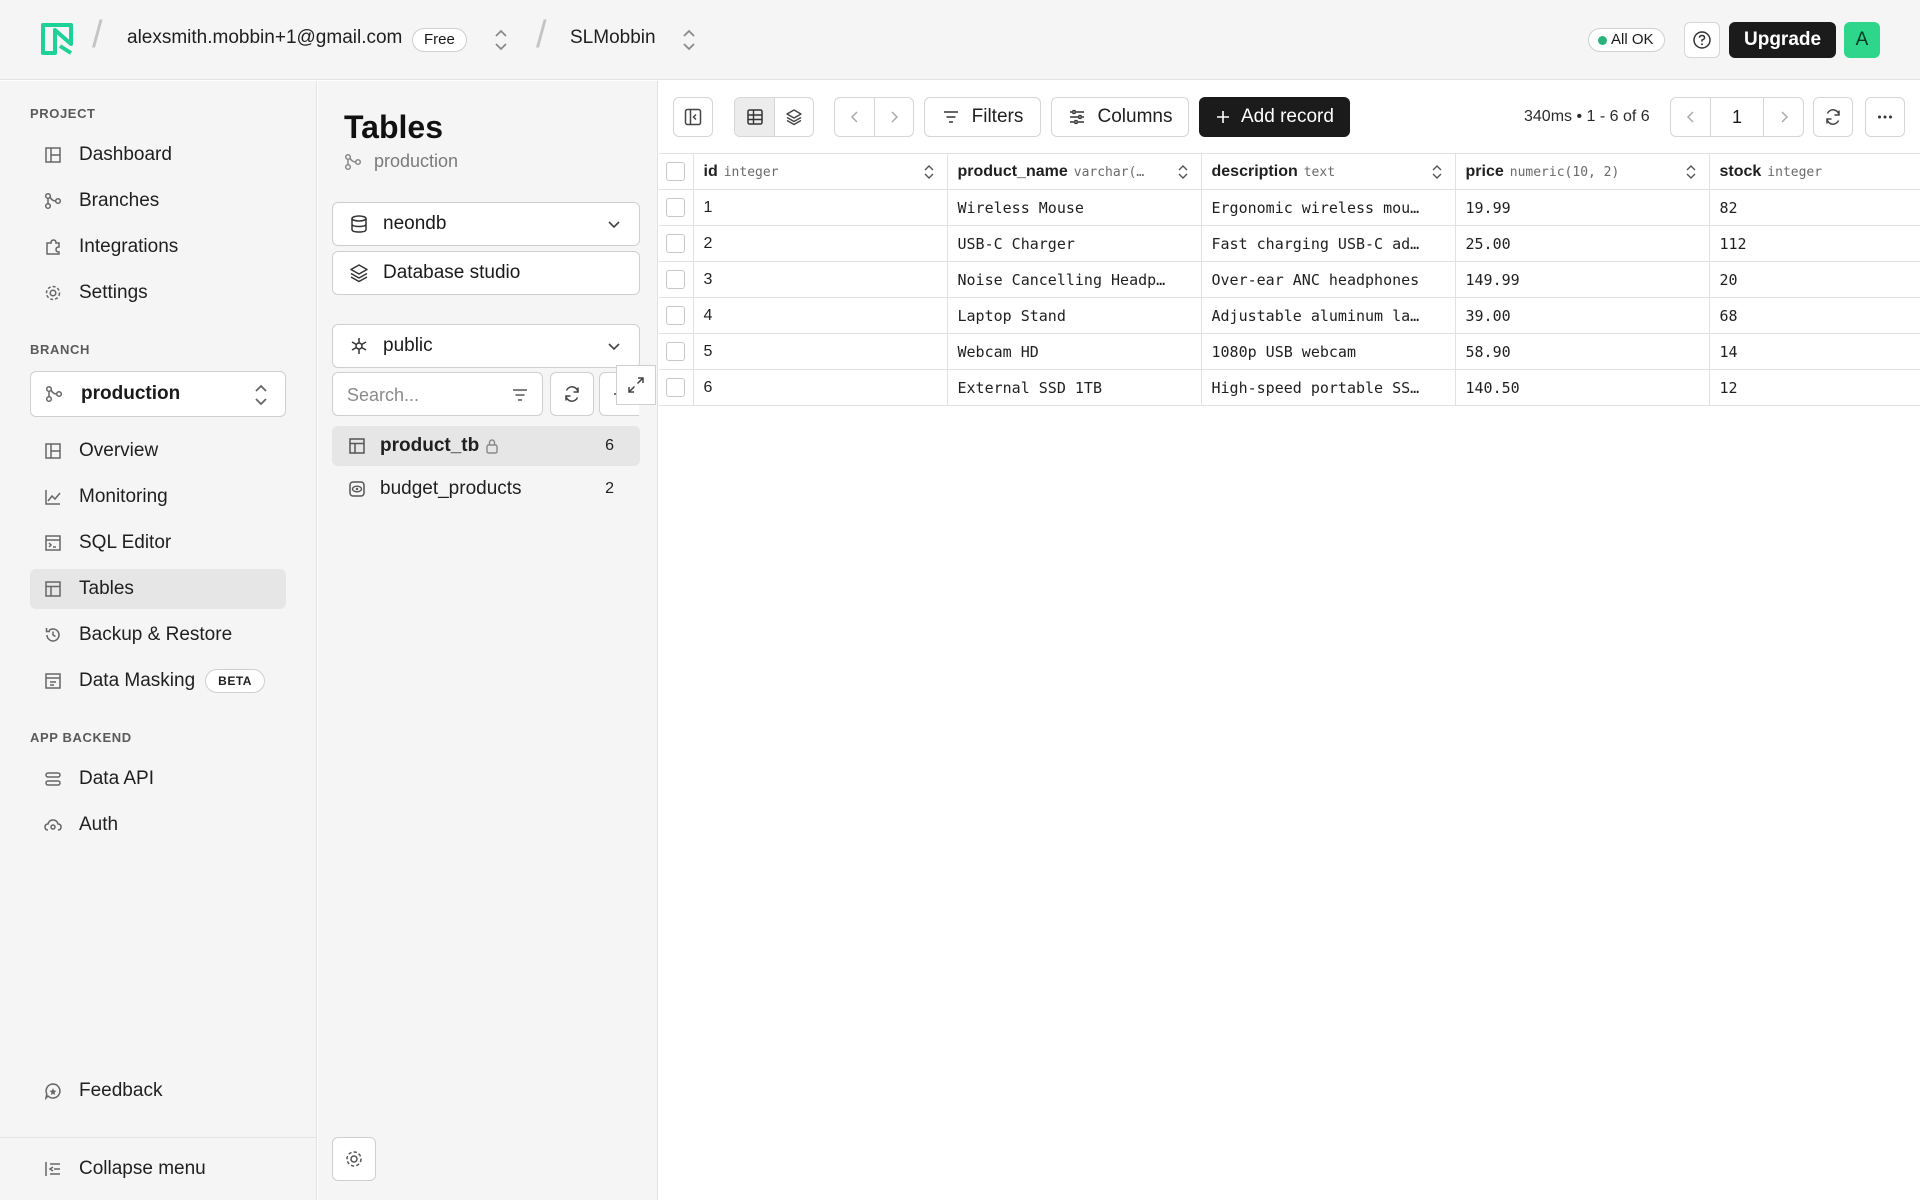 This screenshot has width=1920, height=1200. I want to click on cell-stock: 14, so click(1814, 351).